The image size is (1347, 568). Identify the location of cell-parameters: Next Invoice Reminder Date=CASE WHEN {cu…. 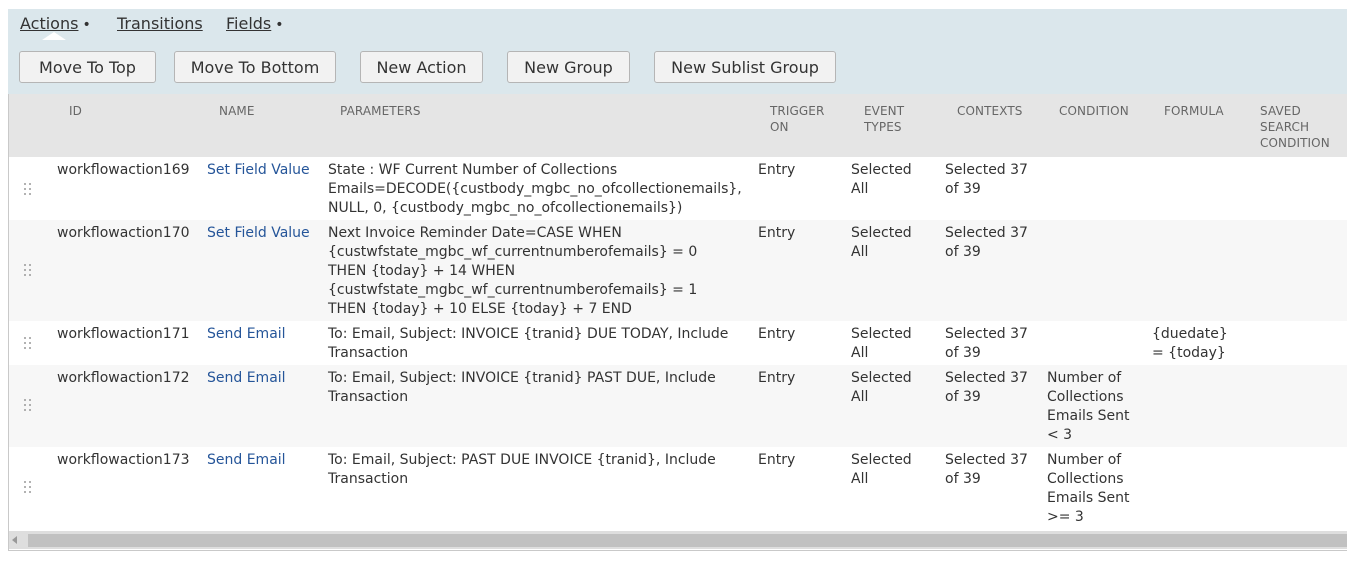
(512, 271).